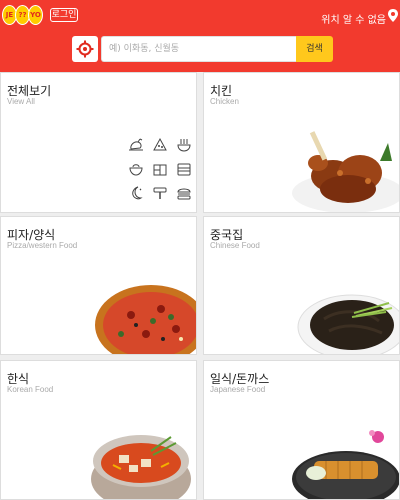 The height and width of the screenshot is (500, 400). Describe the element at coordinates (345, 171) in the screenshot. I see `chicken-image` at that location.